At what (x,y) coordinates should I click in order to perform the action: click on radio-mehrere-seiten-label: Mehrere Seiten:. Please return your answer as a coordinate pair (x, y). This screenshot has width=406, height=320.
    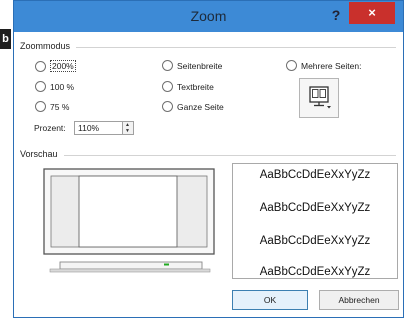
    Looking at the image, I should click on (331, 65).